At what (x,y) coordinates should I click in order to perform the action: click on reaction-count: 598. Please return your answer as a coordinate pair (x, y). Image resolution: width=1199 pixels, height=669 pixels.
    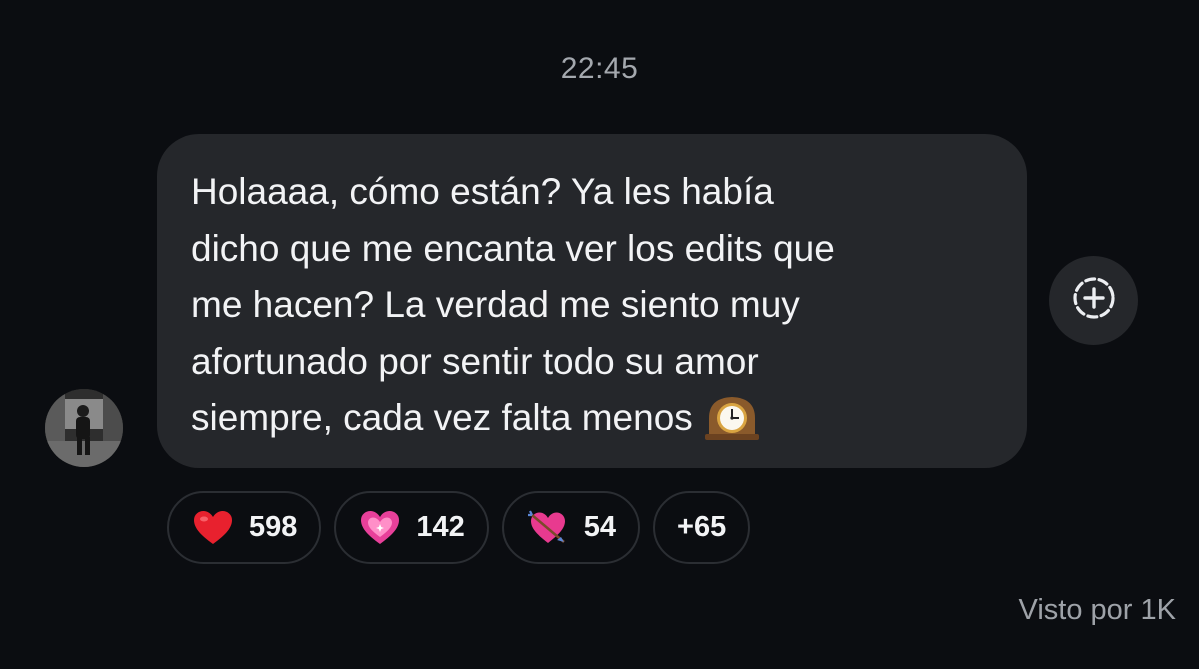
    Looking at the image, I should click on (273, 527).